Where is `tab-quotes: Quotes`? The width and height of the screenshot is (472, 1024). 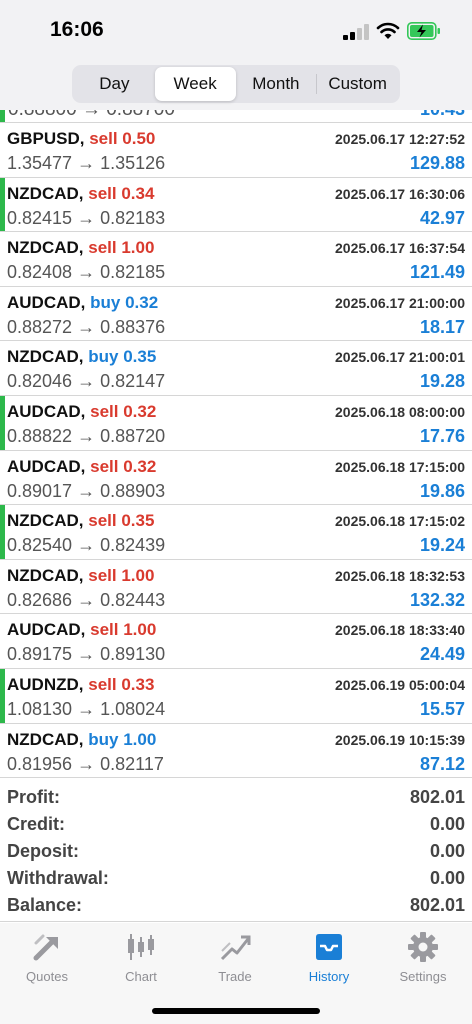 tab-quotes: Quotes is located at coordinates (47, 961).